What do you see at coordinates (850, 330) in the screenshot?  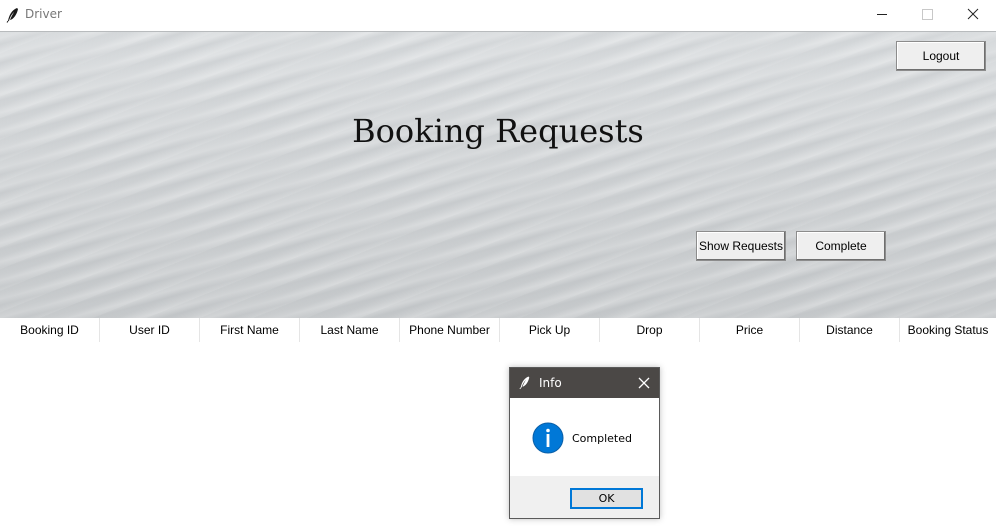 I see `column-header-distance: Distance` at bounding box center [850, 330].